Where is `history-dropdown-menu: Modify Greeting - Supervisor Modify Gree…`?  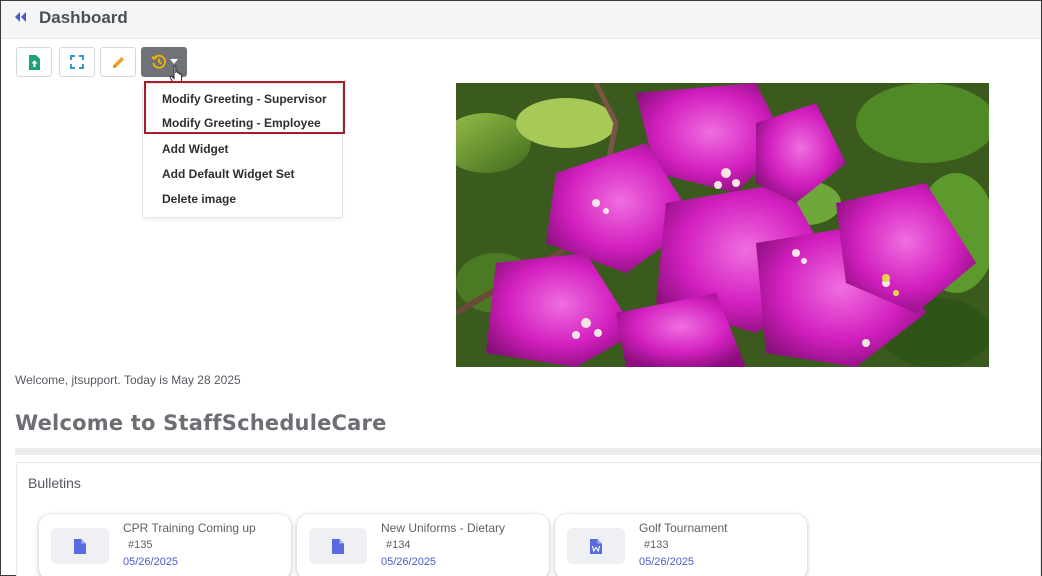 history-dropdown-menu: Modify Greeting - Supervisor Modify Gree… is located at coordinates (242, 150).